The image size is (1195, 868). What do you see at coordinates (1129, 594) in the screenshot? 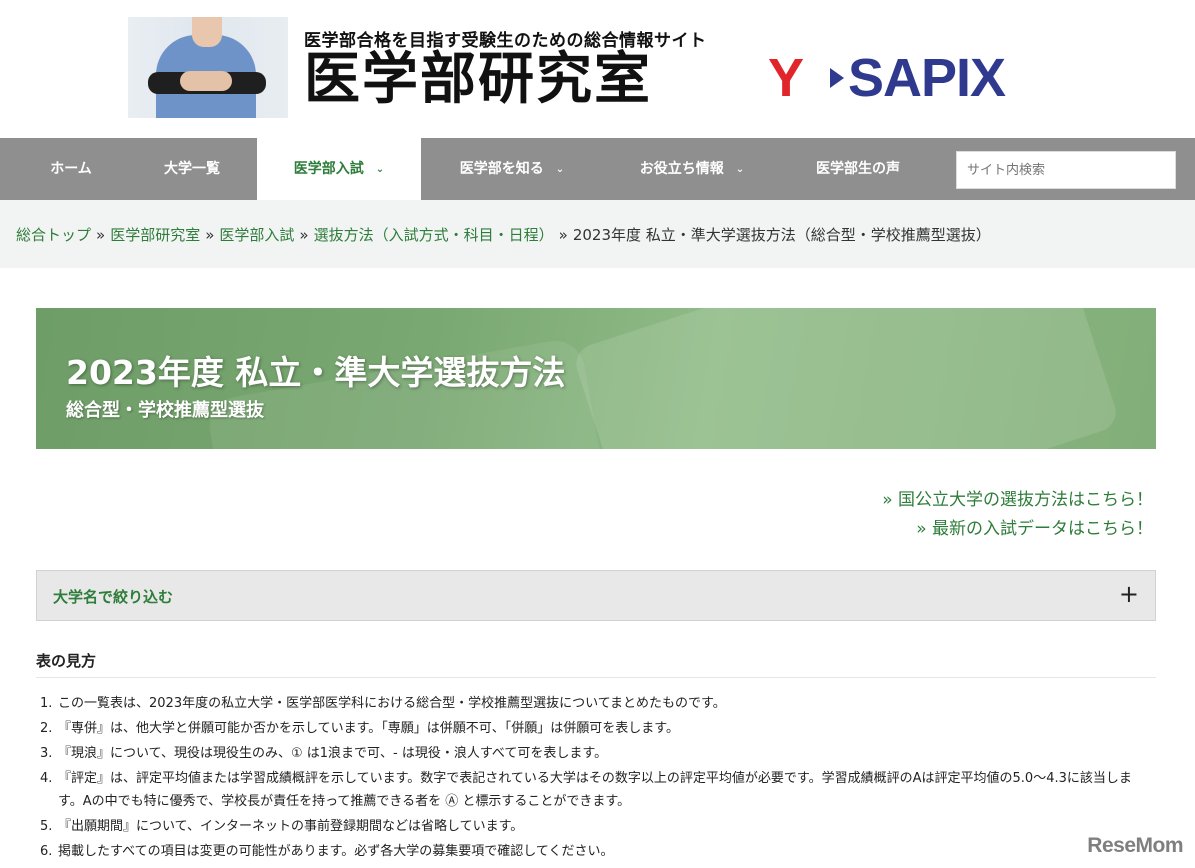
I see `plus-icon: +` at bounding box center [1129, 594].